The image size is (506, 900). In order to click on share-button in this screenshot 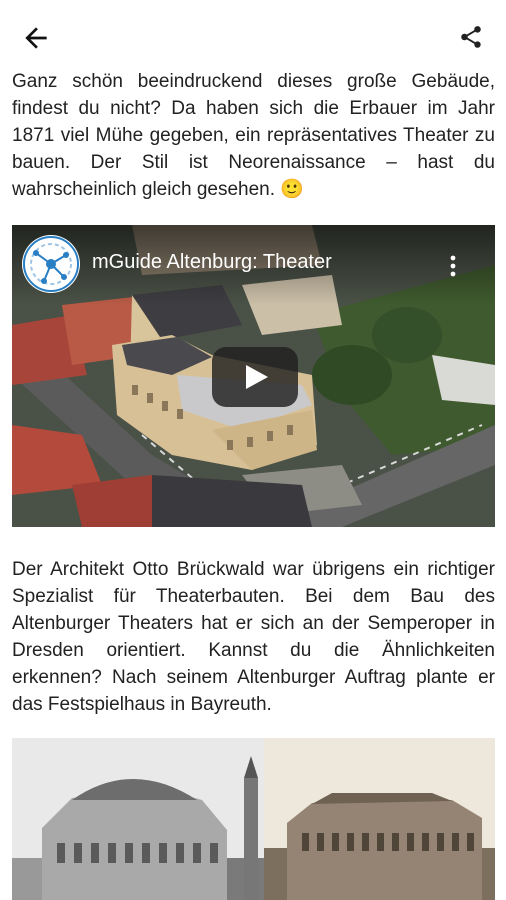, I will do `click(471, 37)`.